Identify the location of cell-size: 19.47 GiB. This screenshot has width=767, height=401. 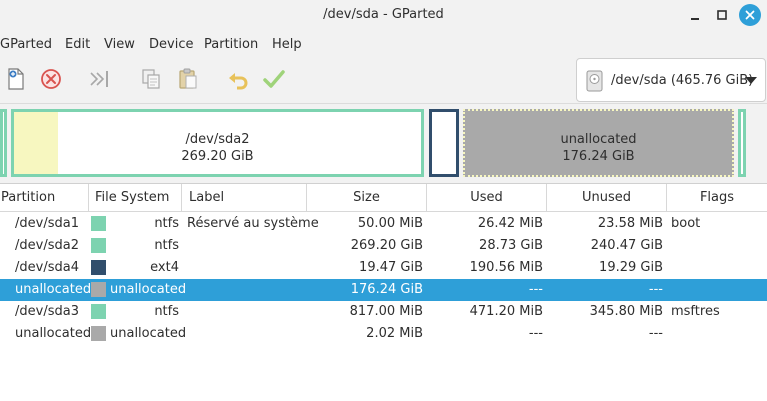
(391, 267).